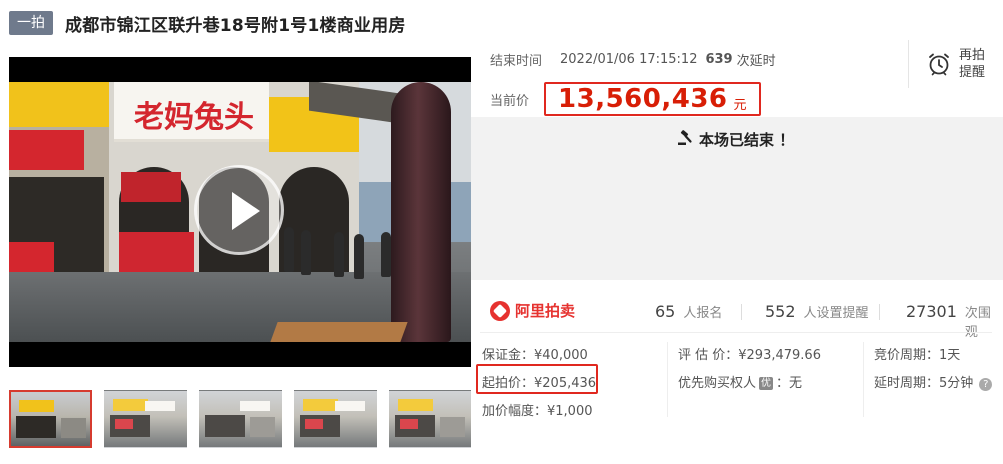 The image size is (1003, 464). Describe the element at coordinates (194, 117) in the screenshot. I see `scene-shop-name: 老妈兔头` at that location.